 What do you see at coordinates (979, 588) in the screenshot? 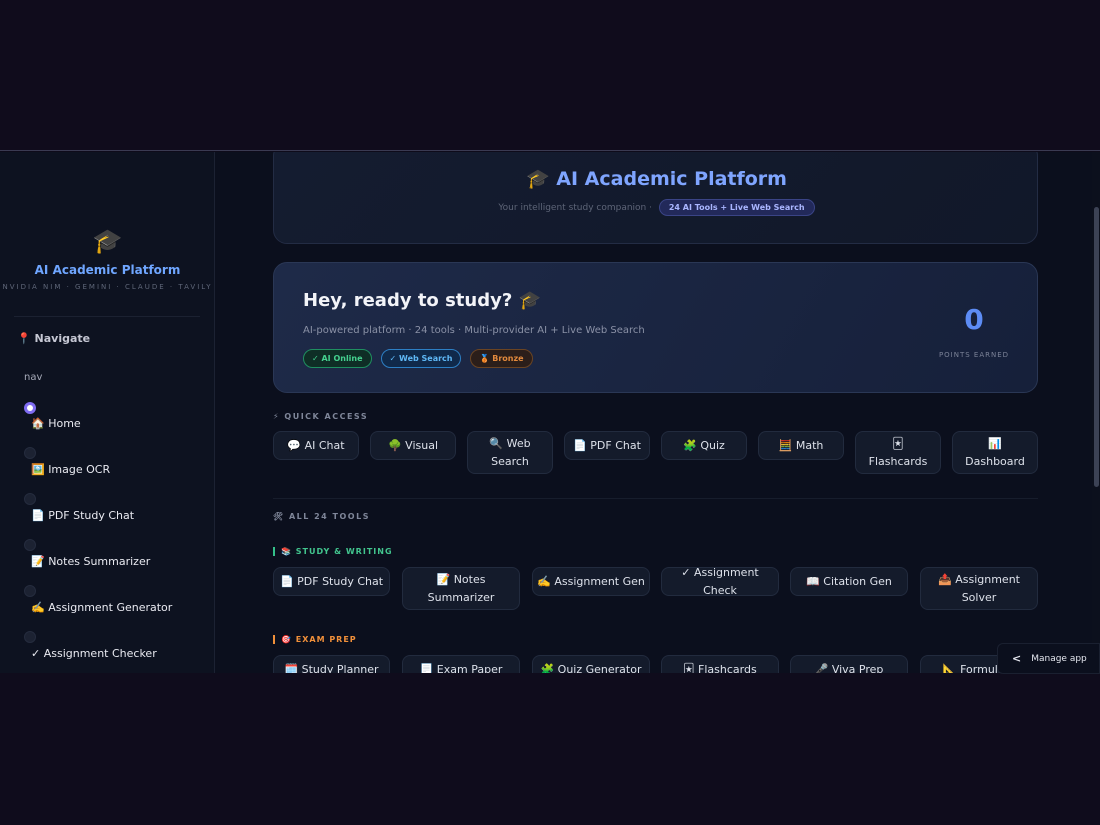
I see `tool-assignment-solver-button: 📤 Assignment Solver` at bounding box center [979, 588].